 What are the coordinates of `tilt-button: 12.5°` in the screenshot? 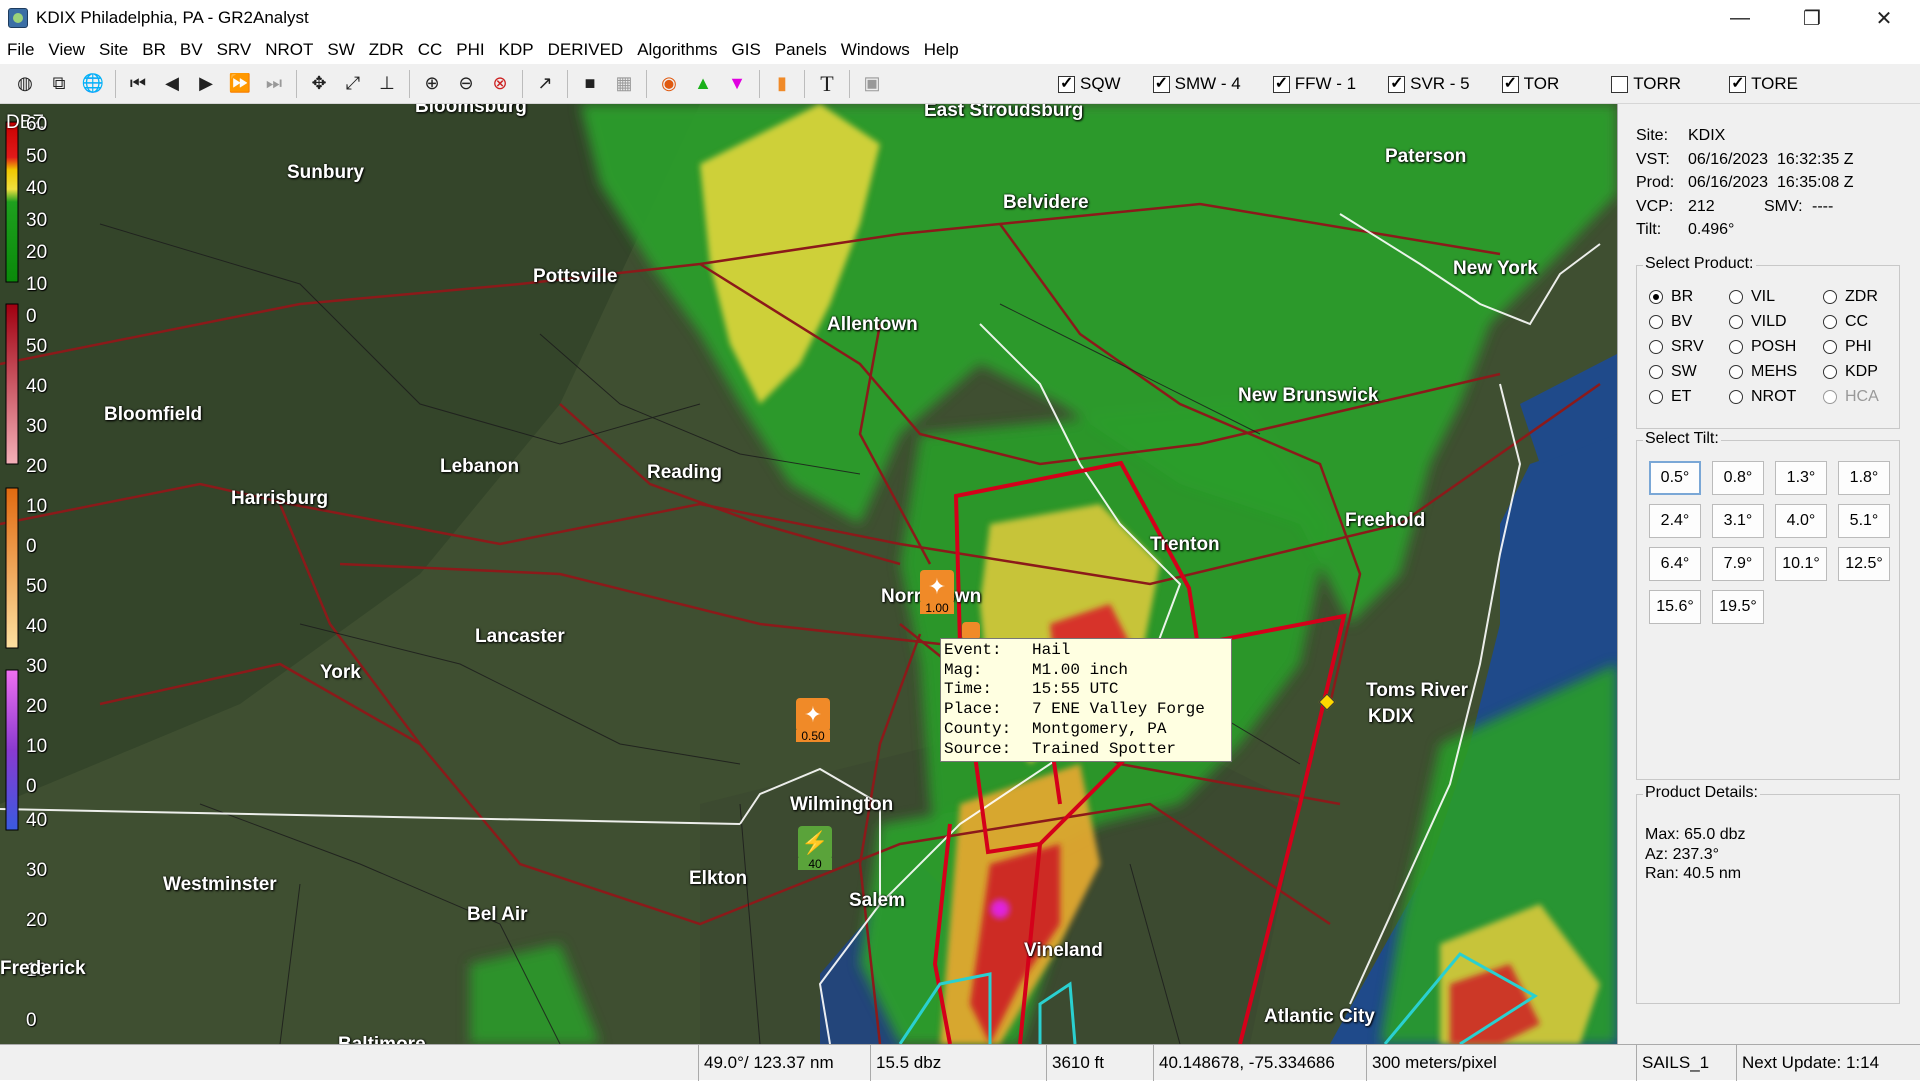 It's located at (1864, 564).